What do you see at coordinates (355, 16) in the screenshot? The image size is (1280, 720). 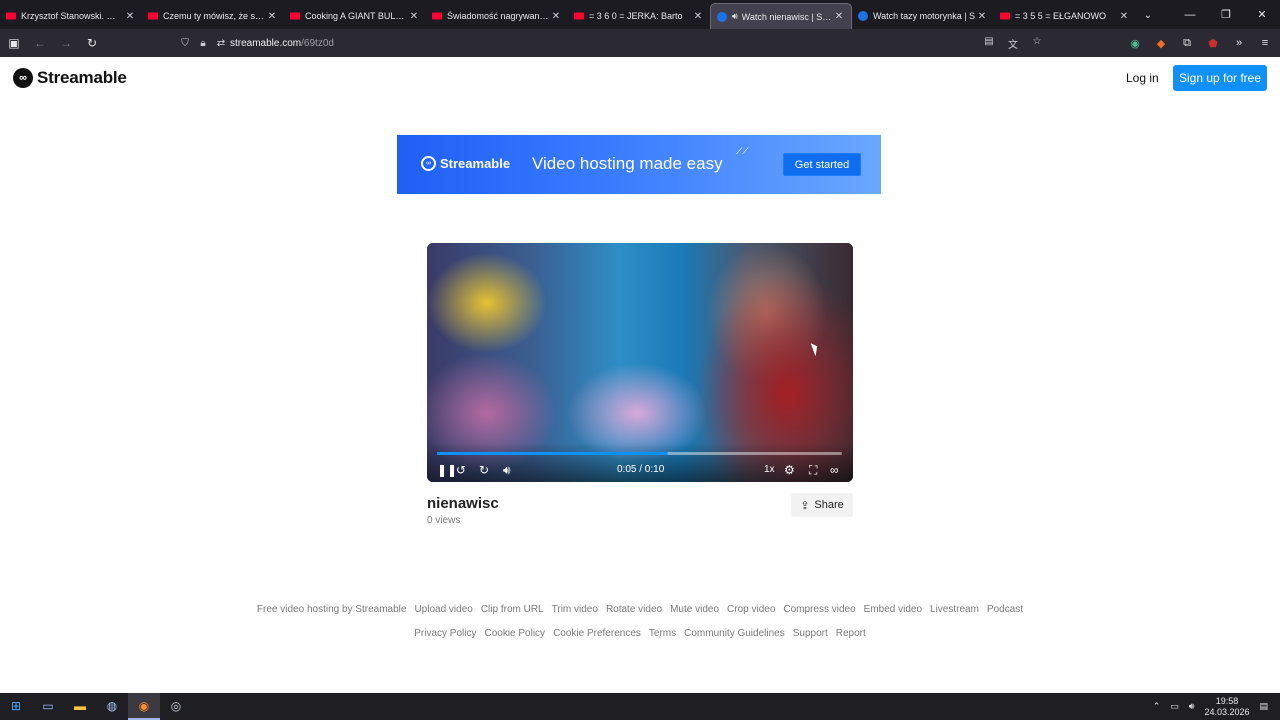 I see `browser-tab: Cooking A GIANT BULL For A✕` at bounding box center [355, 16].